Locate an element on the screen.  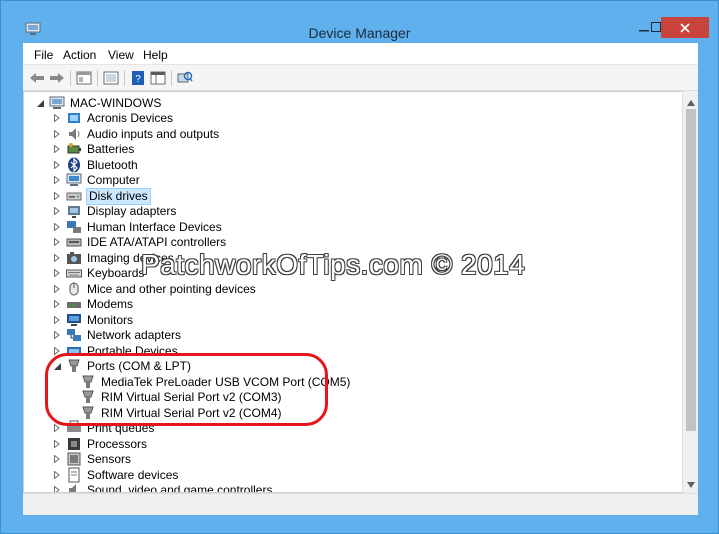
vertical-scrollbar is located at coordinates (690, 292).